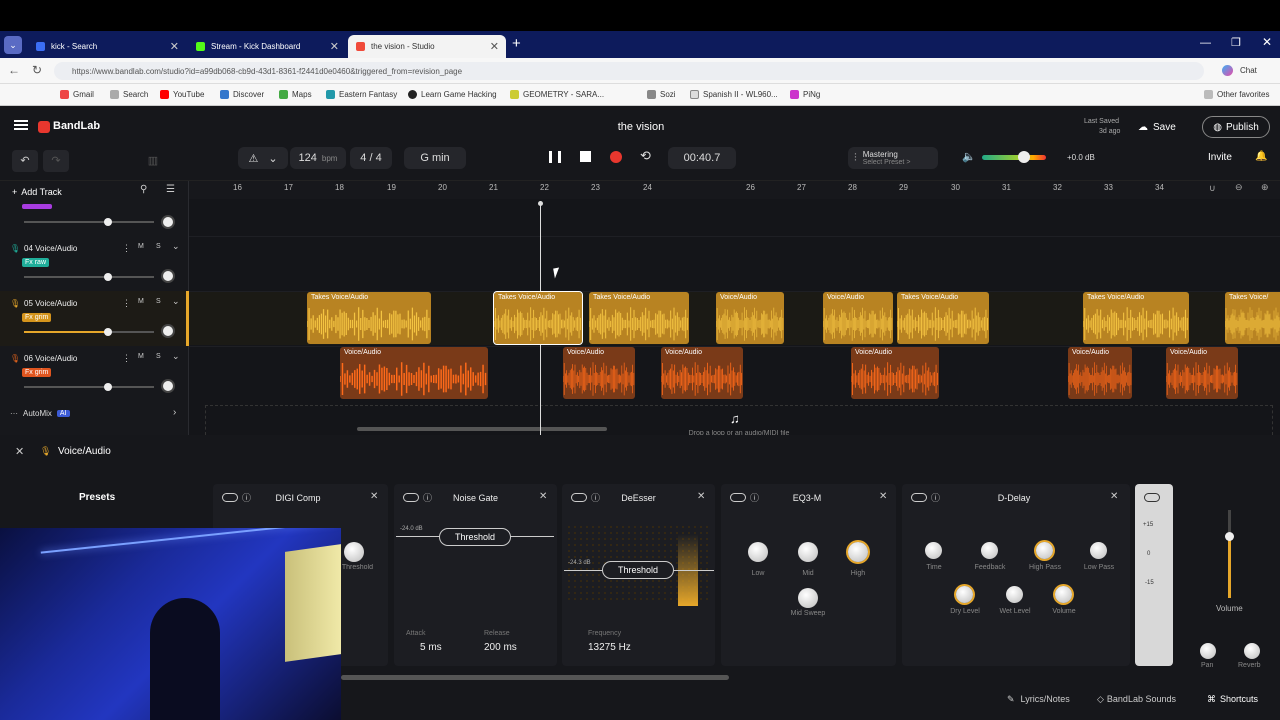 The image size is (1280, 720). I want to click on bandlab-sounds-button: ◇ BandLab Sounds, so click(1136, 699).